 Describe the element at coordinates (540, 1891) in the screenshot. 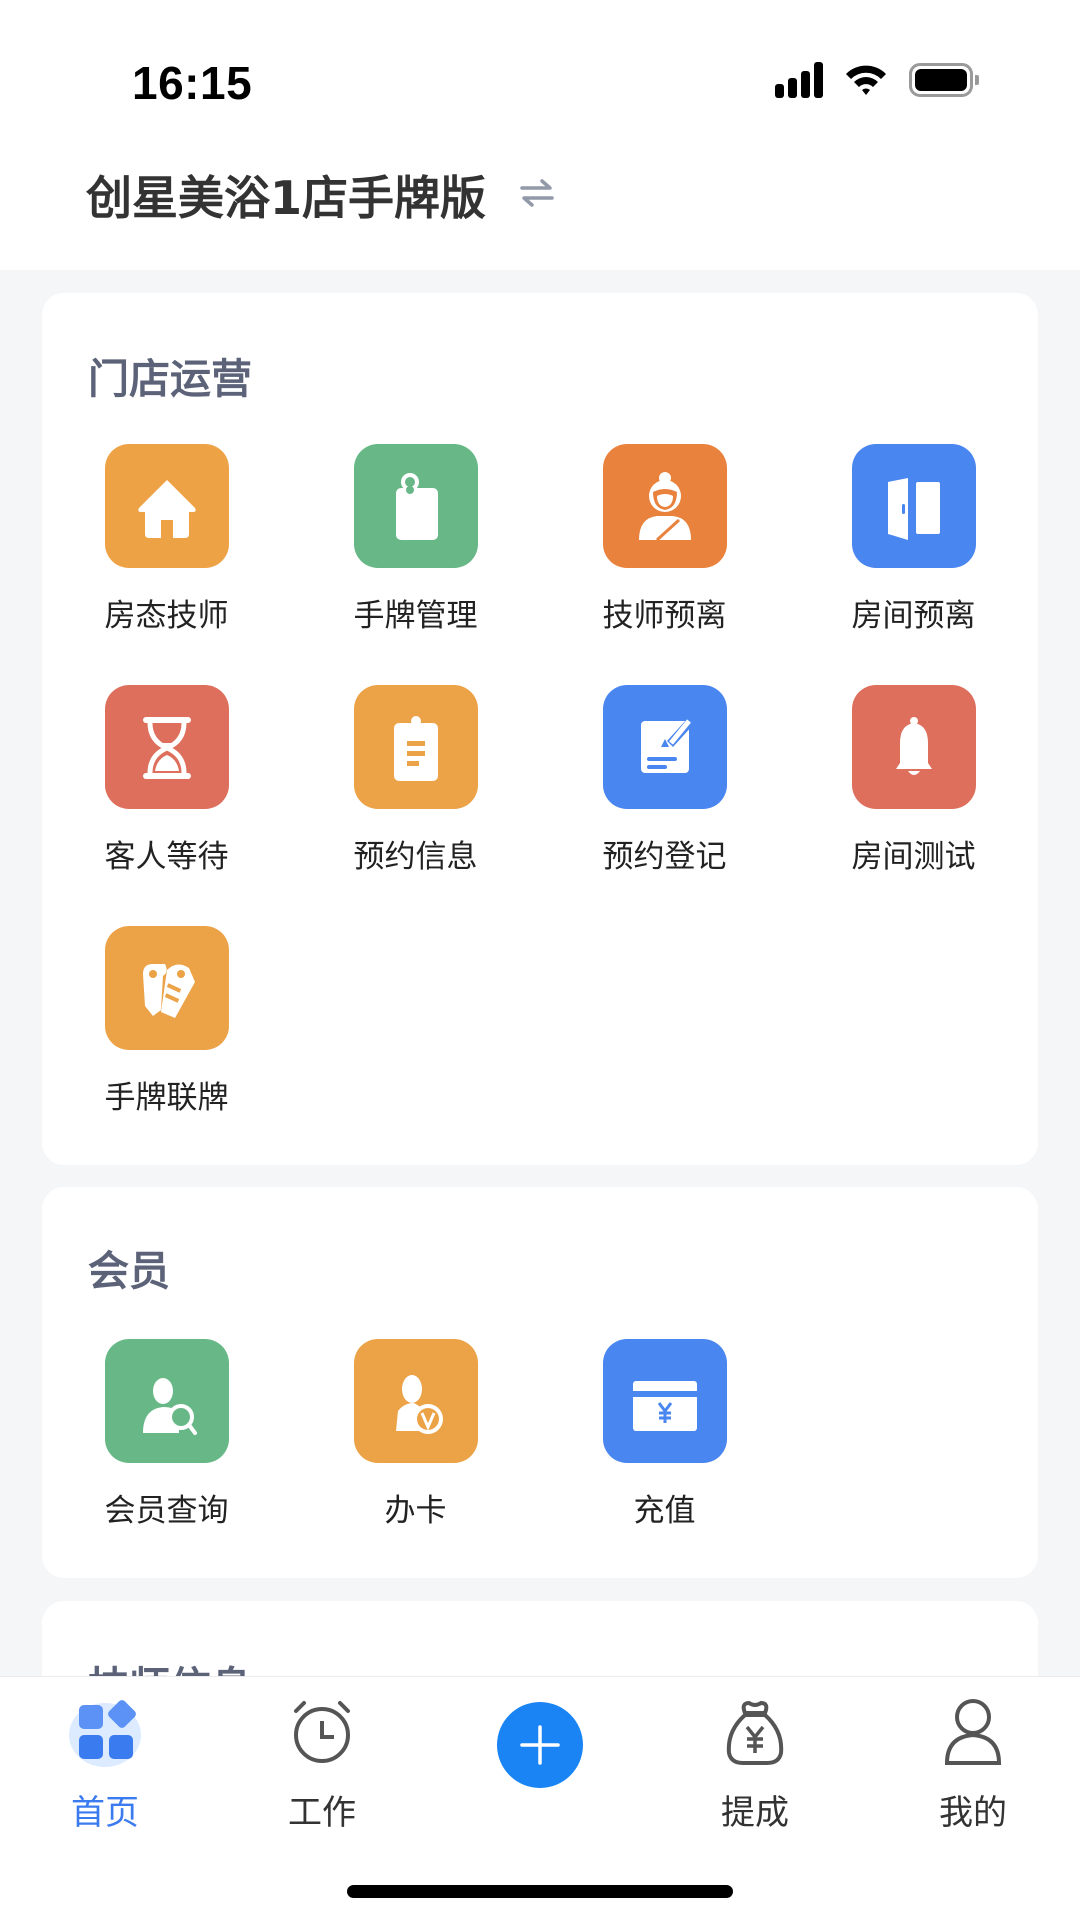

I see `home-indicator` at that location.